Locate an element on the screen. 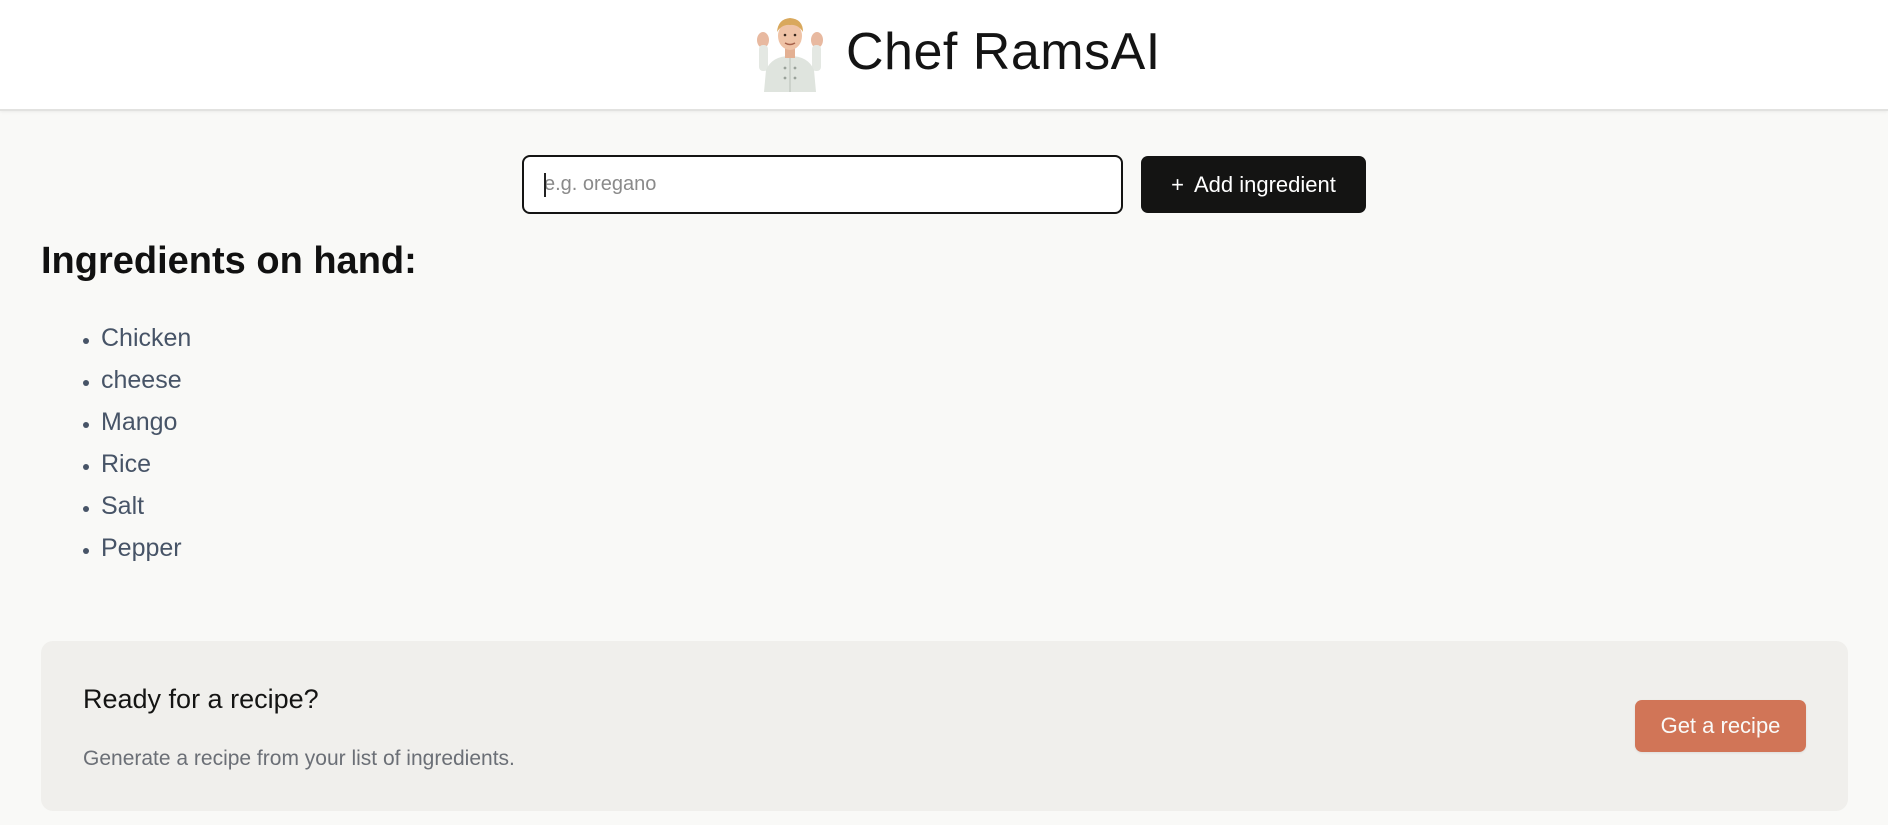 Image resolution: width=1888 pixels, height=825 pixels. ingredients-heading: Ingredients on hand: is located at coordinates (229, 261).